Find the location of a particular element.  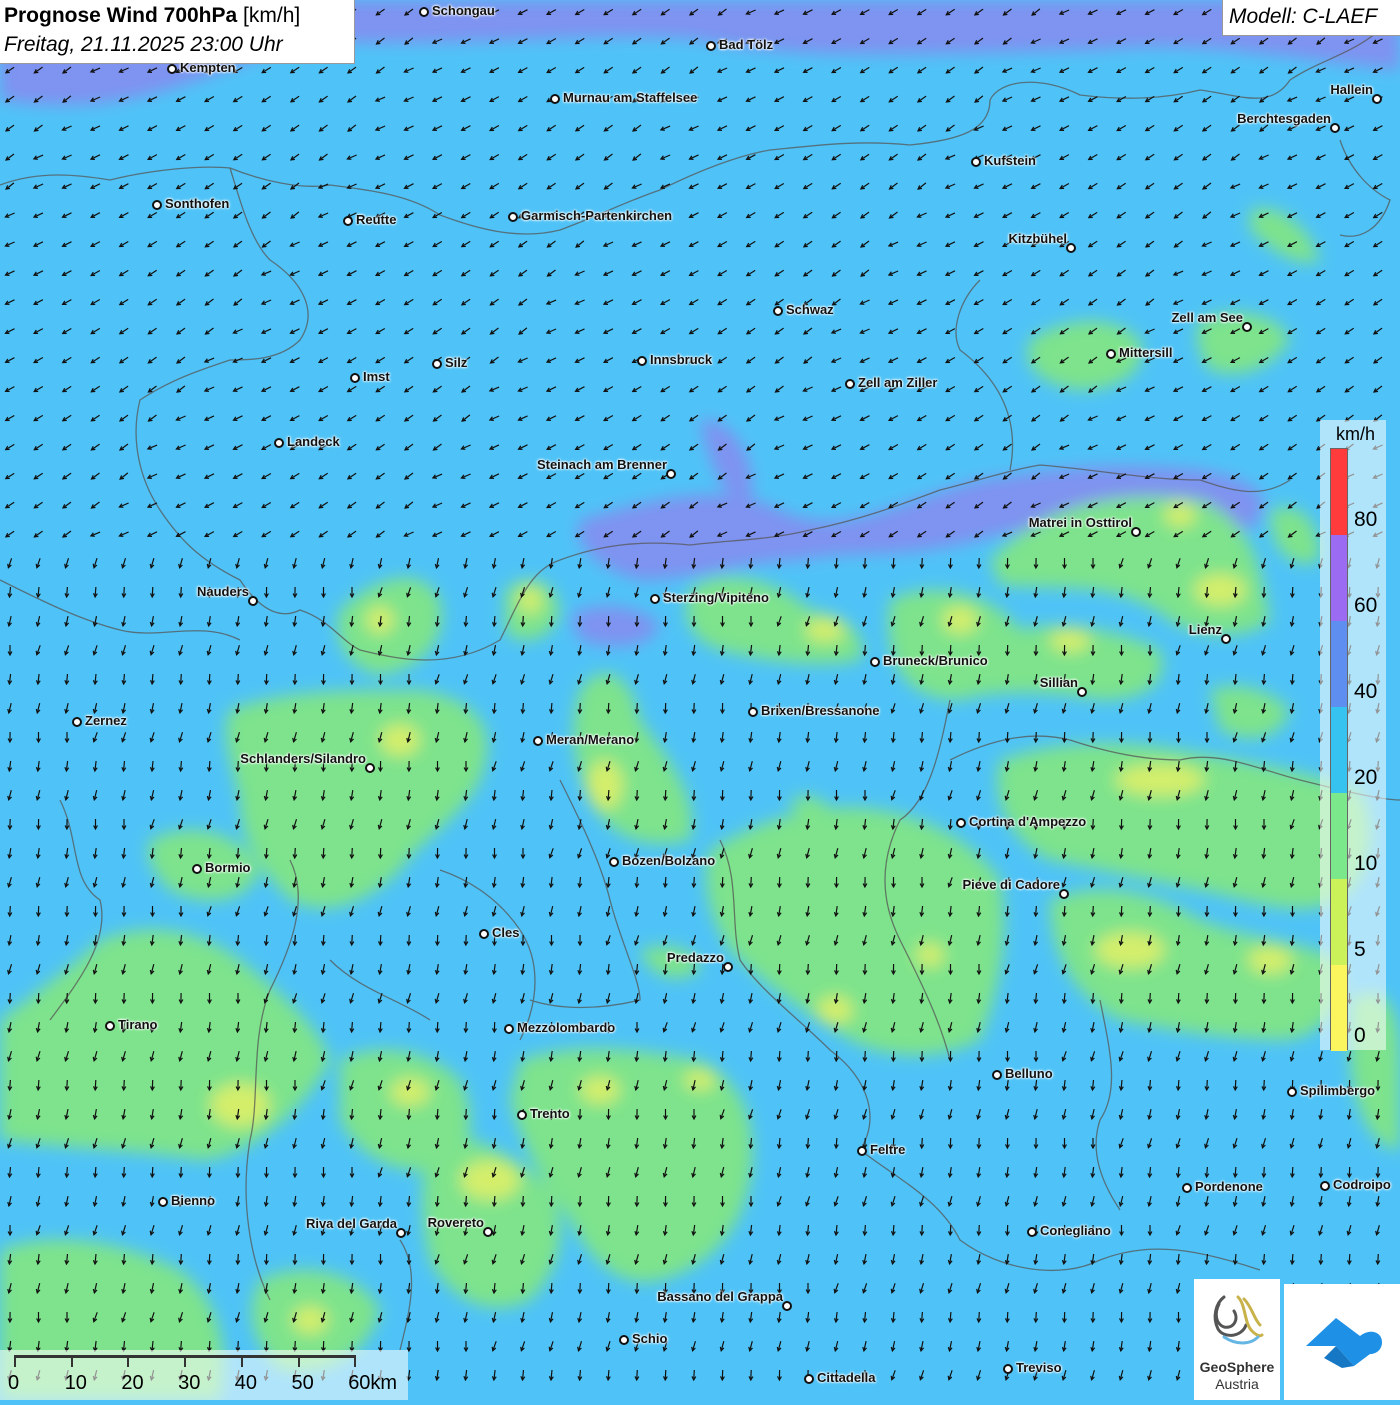

legend-label: 10 is located at coordinates (1365, 864).